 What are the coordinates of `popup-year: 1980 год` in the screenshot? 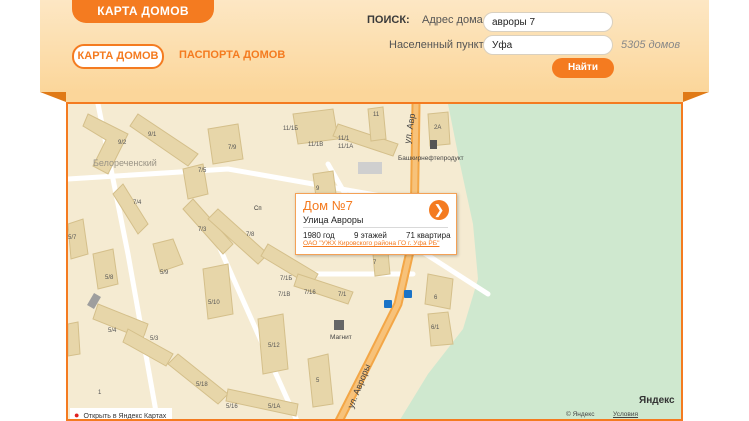 It's located at (319, 235).